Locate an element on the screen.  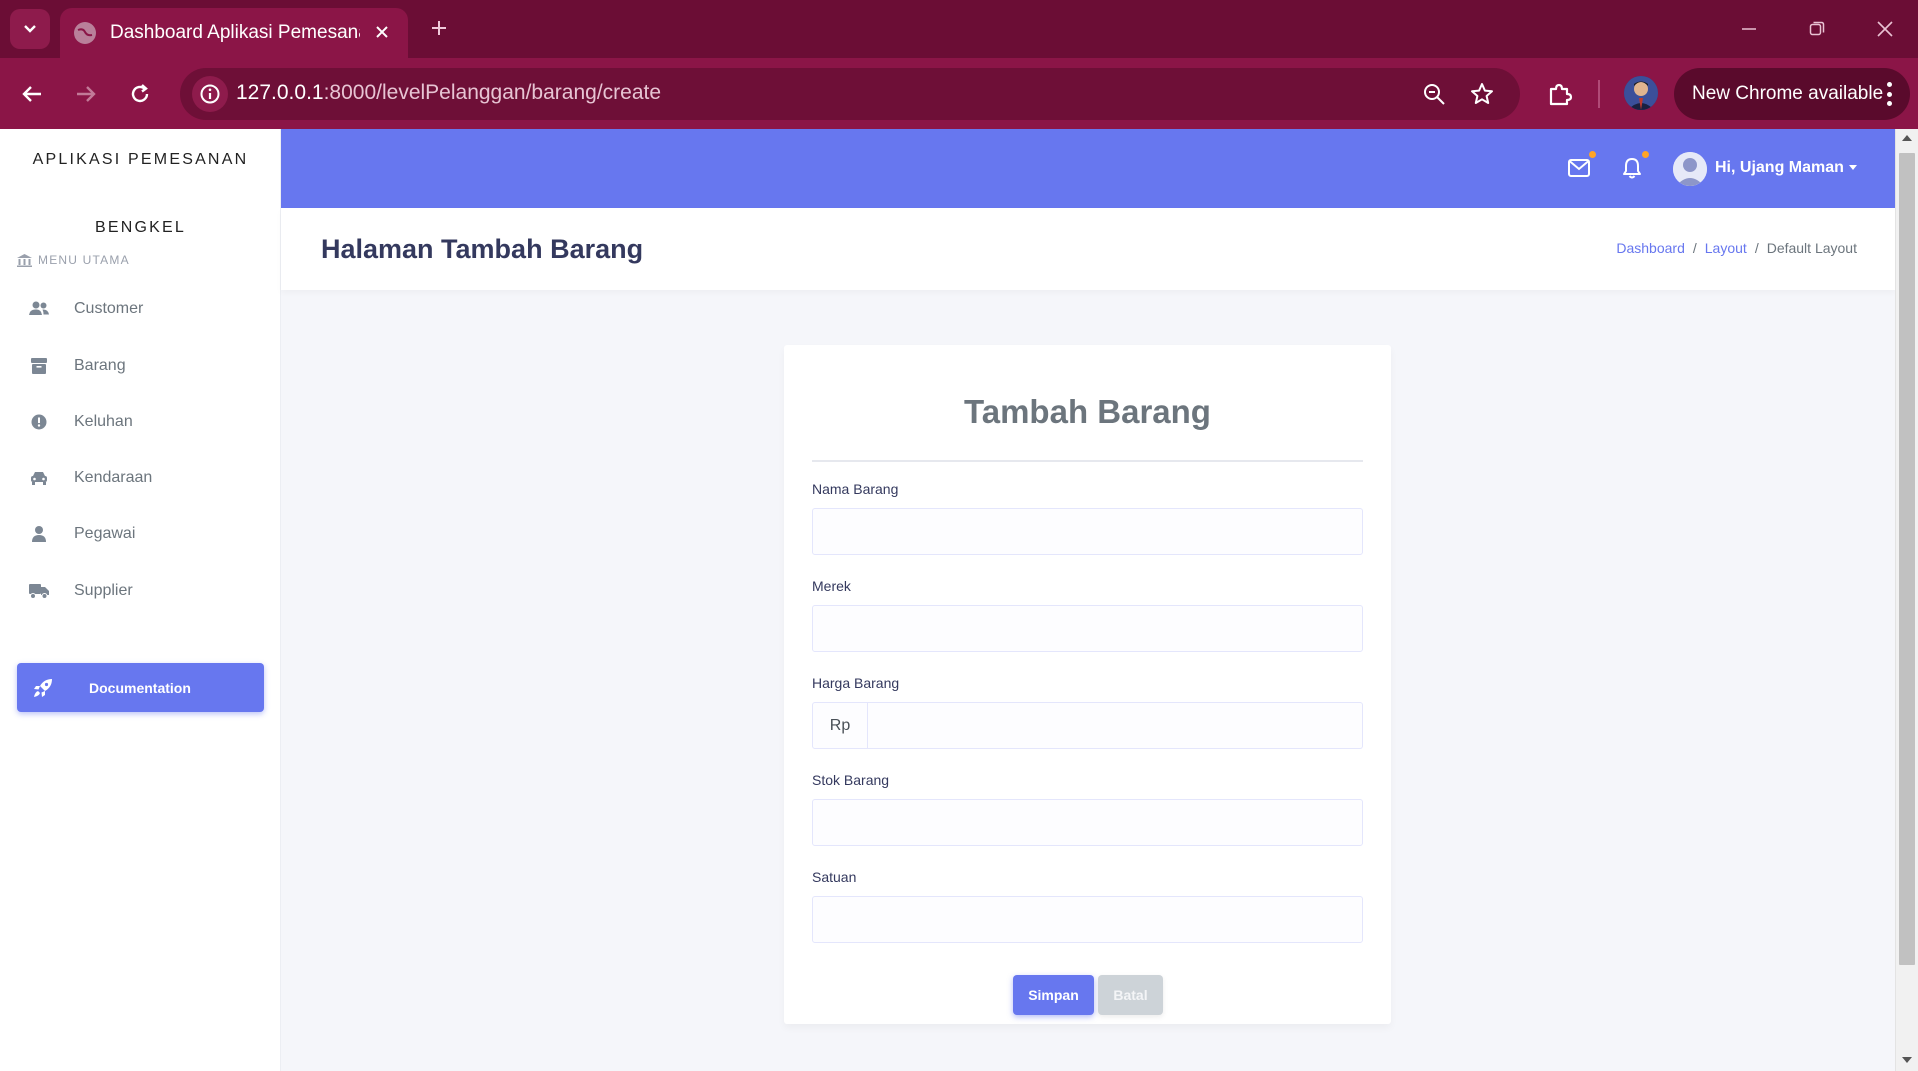
user-icon is located at coordinates (39, 534).